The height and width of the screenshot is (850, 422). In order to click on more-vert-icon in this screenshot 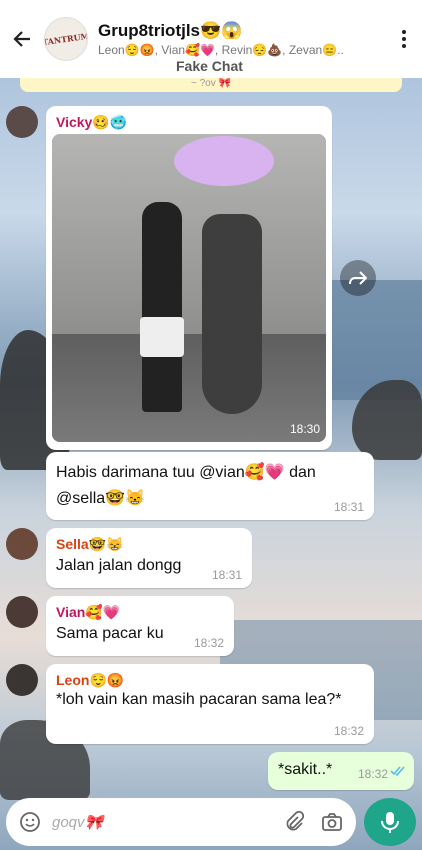, I will do `click(404, 39)`.